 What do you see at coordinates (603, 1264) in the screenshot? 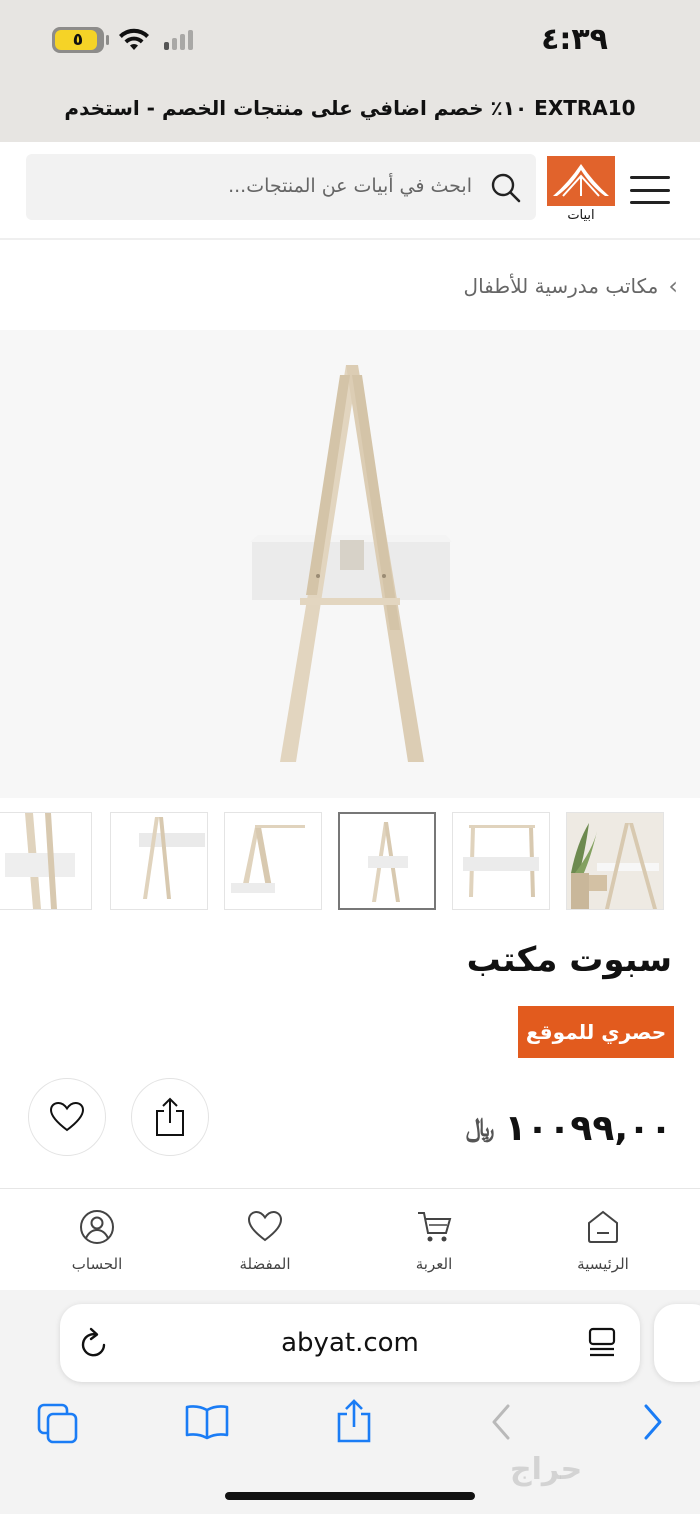
I see `nav-label: الرئيسية` at bounding box center [603, 1264].